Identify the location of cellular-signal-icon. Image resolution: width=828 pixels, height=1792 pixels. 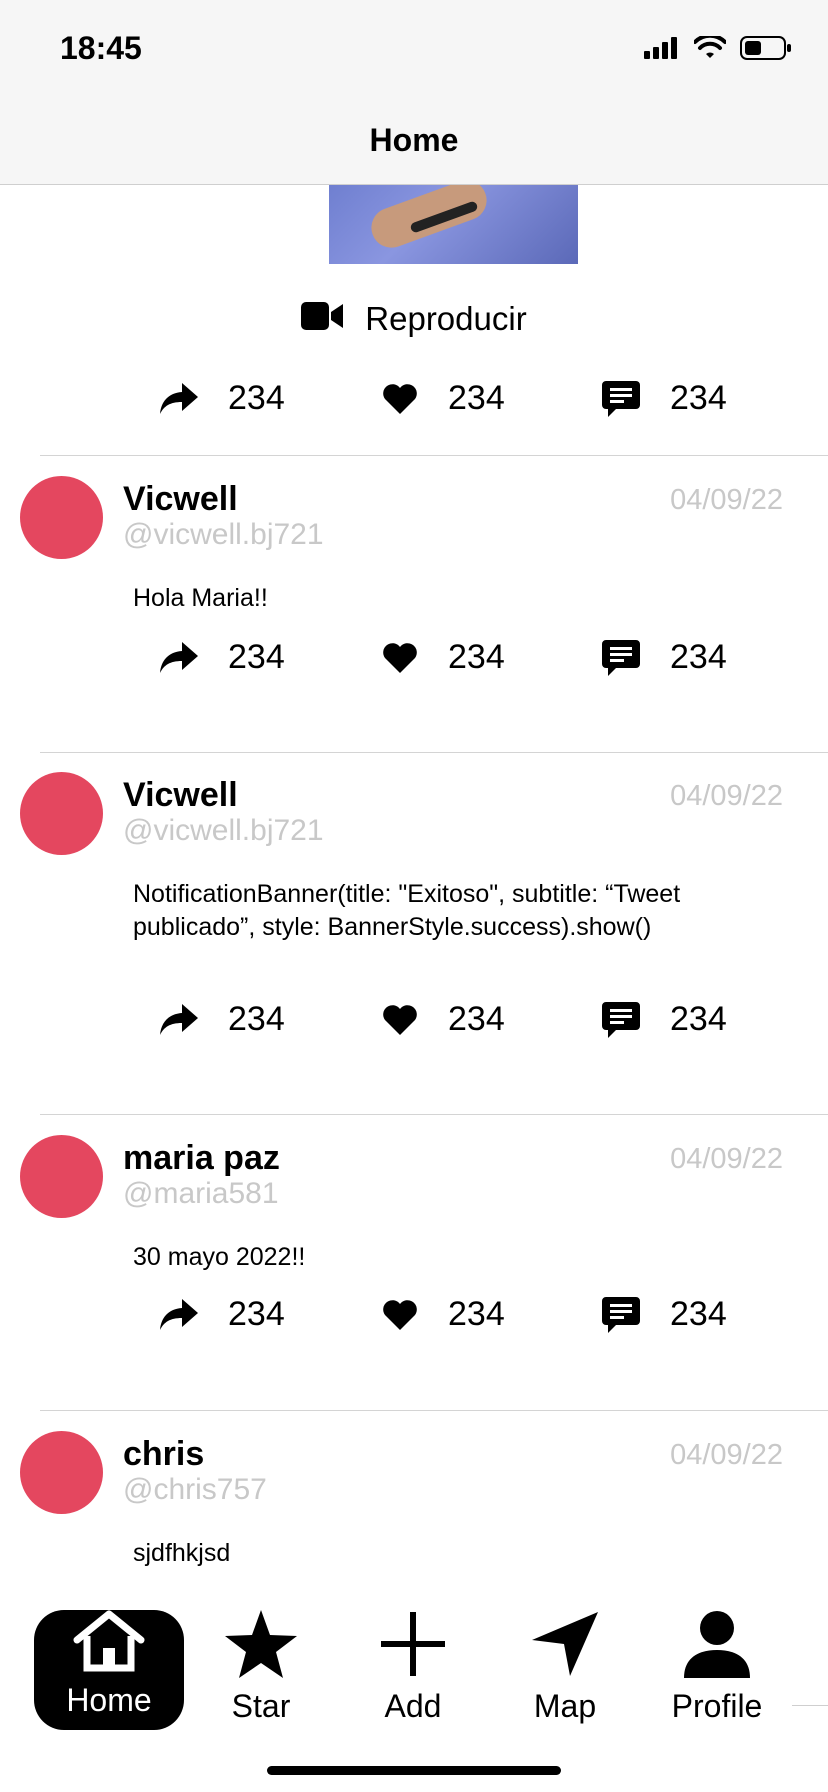
(662, 50).